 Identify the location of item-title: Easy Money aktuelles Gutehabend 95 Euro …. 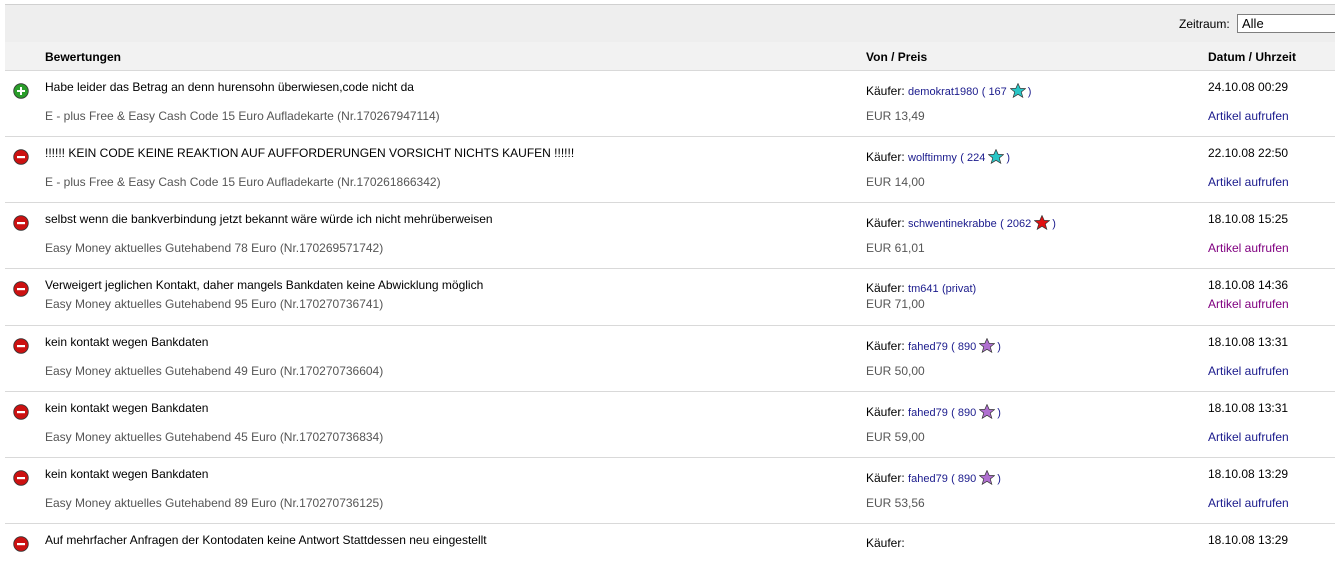
(214, 304).